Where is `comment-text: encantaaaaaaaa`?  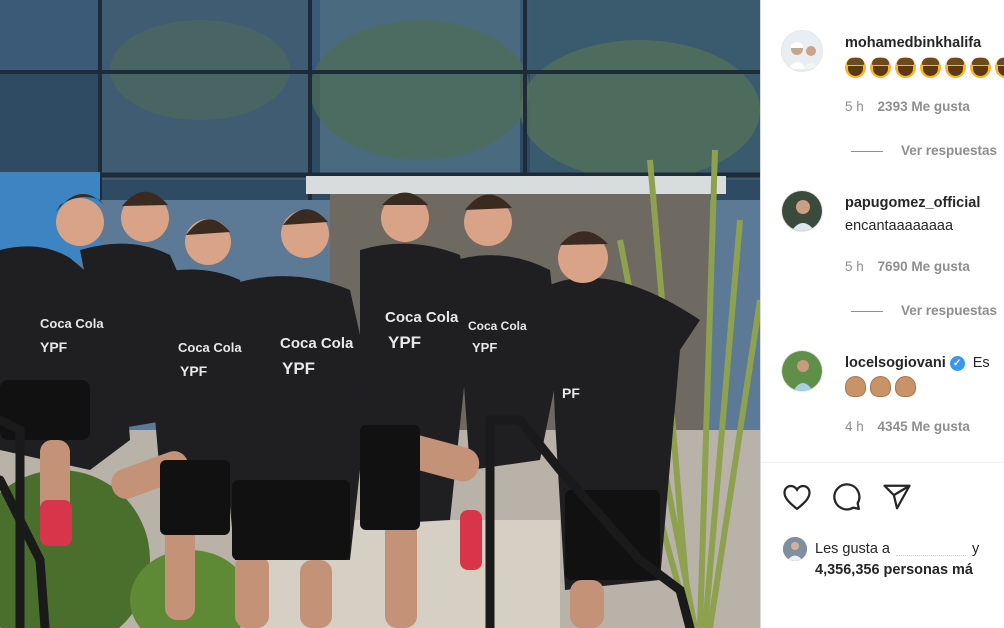 comment-text: encantaaaaaaaa is located at coordinates (899, 226).